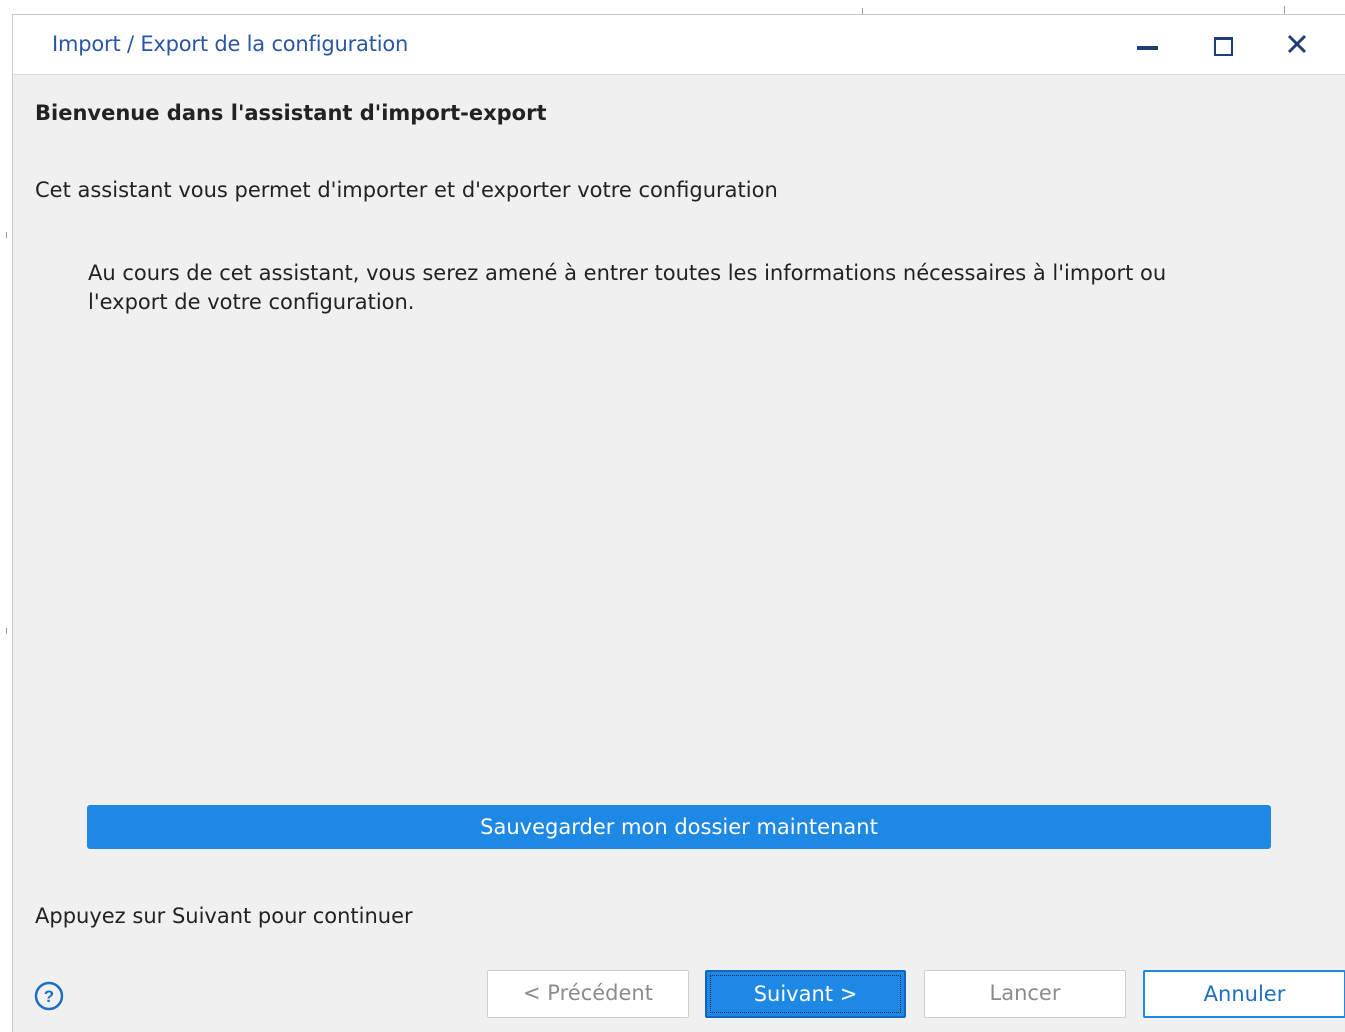 The image size is (1345, 1032). Describe the element at coordinates (1244, 994) in the screenshot. I see `cancel-button: Annuler` at that location.